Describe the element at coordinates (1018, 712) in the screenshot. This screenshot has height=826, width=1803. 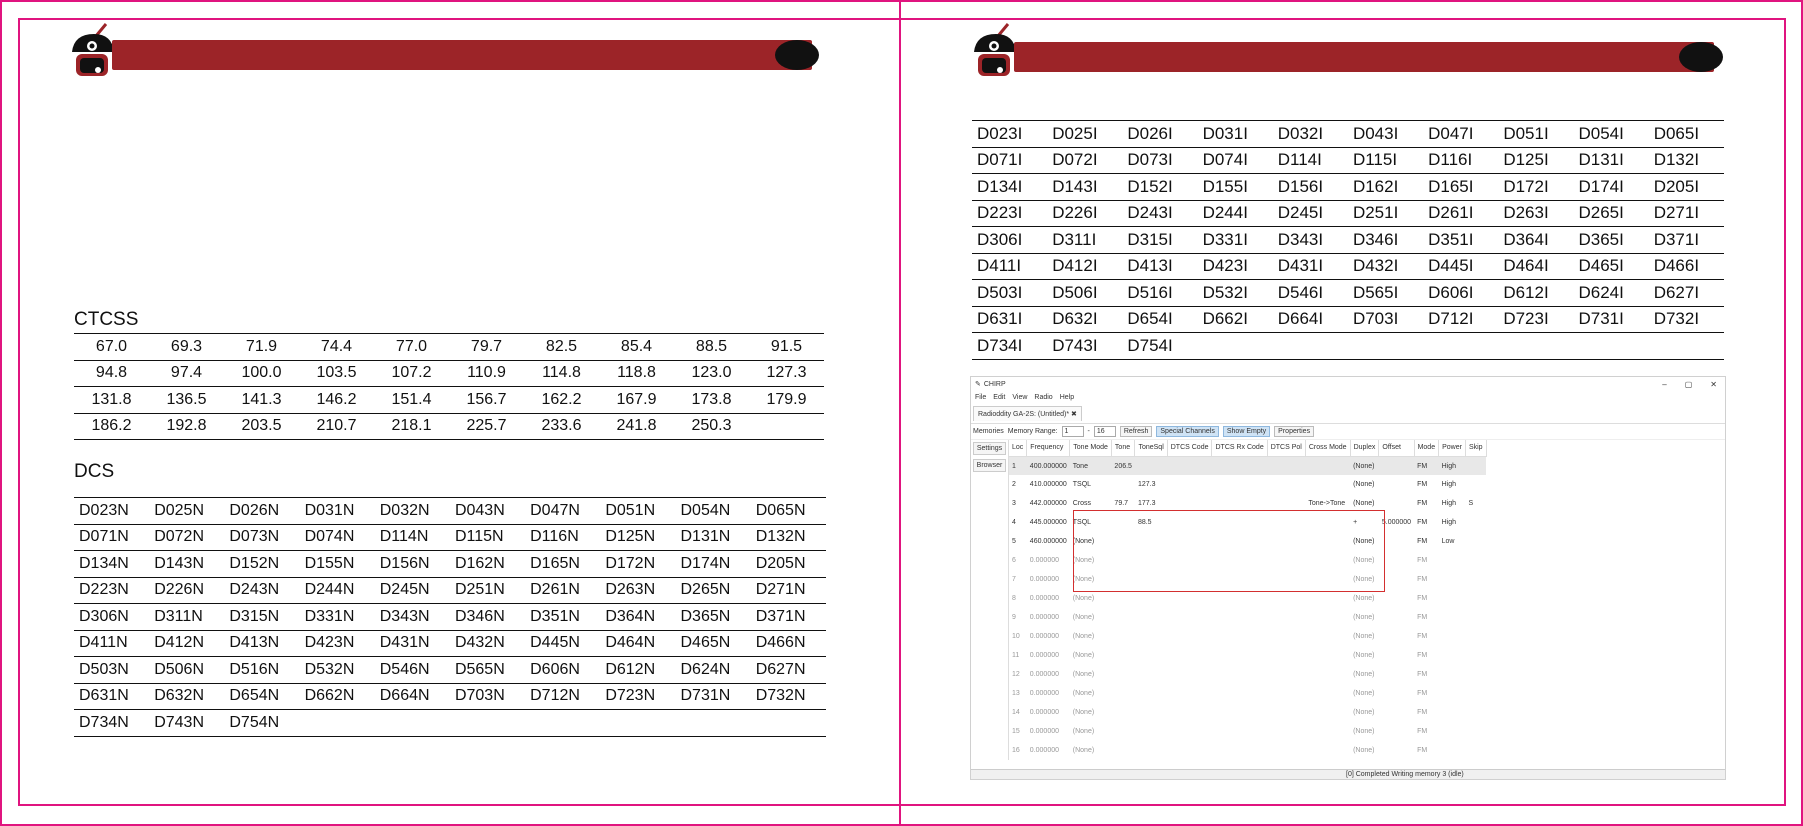
I see `memory-cell: 14` at that location.